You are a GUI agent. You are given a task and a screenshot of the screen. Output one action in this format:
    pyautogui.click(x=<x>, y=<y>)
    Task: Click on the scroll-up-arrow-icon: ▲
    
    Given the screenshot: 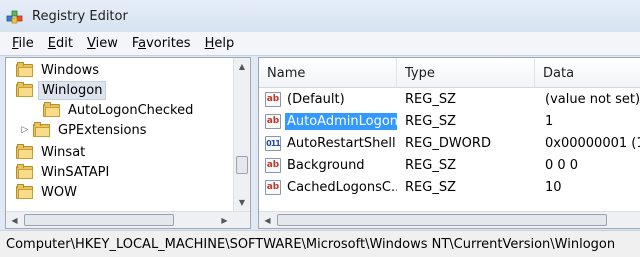 What is the action you would take?
    pyautogui.click(x=242, y=66)
    